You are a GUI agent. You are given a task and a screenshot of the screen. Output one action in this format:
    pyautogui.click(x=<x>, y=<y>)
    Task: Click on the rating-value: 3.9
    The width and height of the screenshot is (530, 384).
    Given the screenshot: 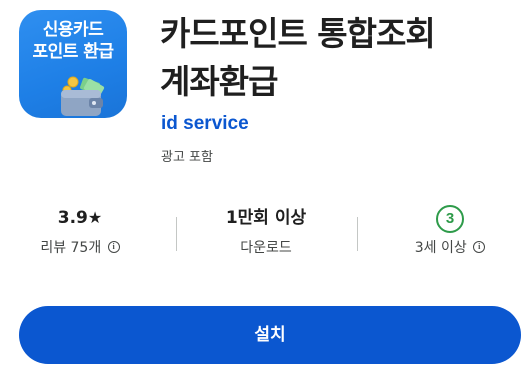 What is the action you would take?
    pyautogui.click(x=72, y=218)
    